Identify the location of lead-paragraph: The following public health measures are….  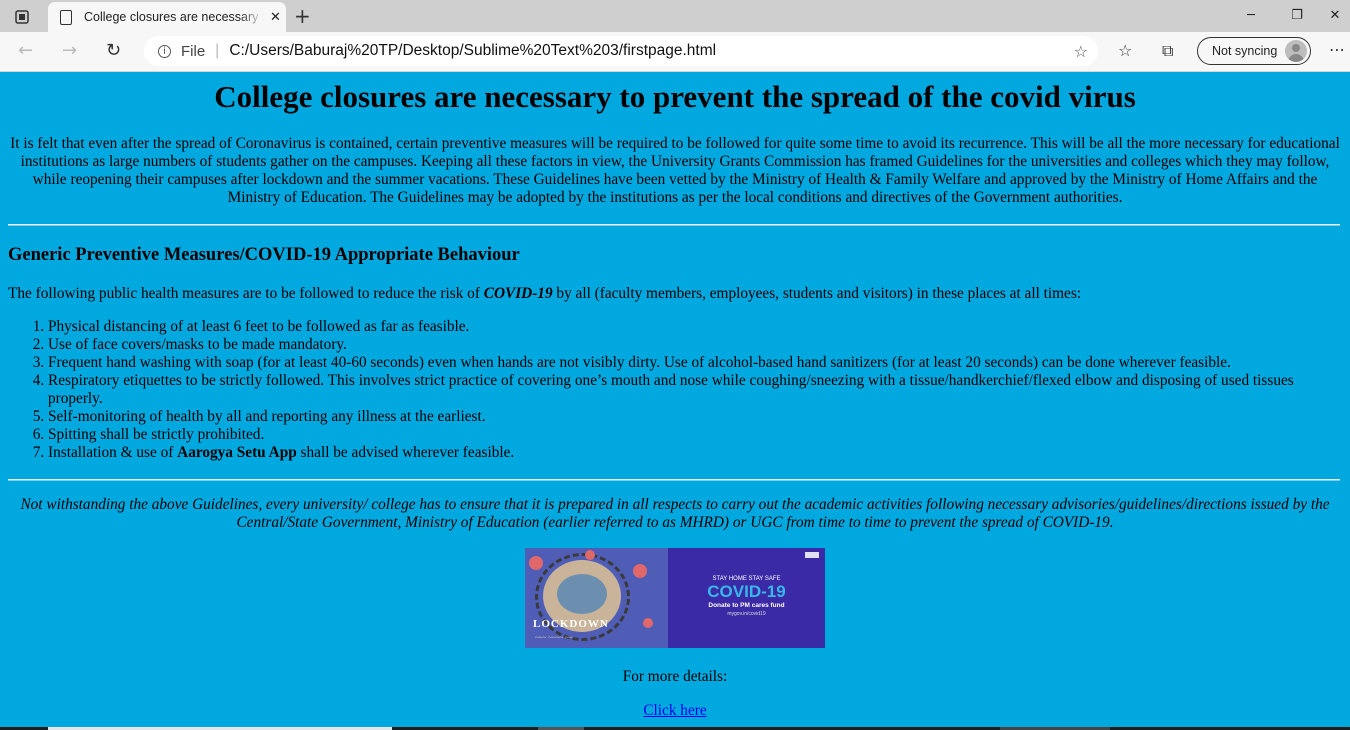
(544, 294).